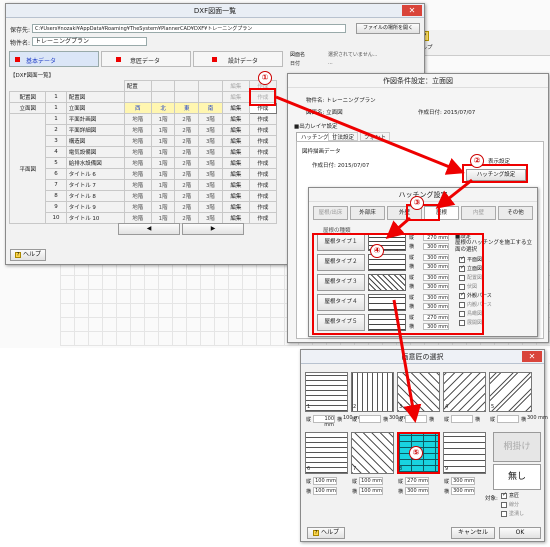 The height and width of the screenshot is (547, 550). I want to click on callout-2: ②, so click(477, 161).